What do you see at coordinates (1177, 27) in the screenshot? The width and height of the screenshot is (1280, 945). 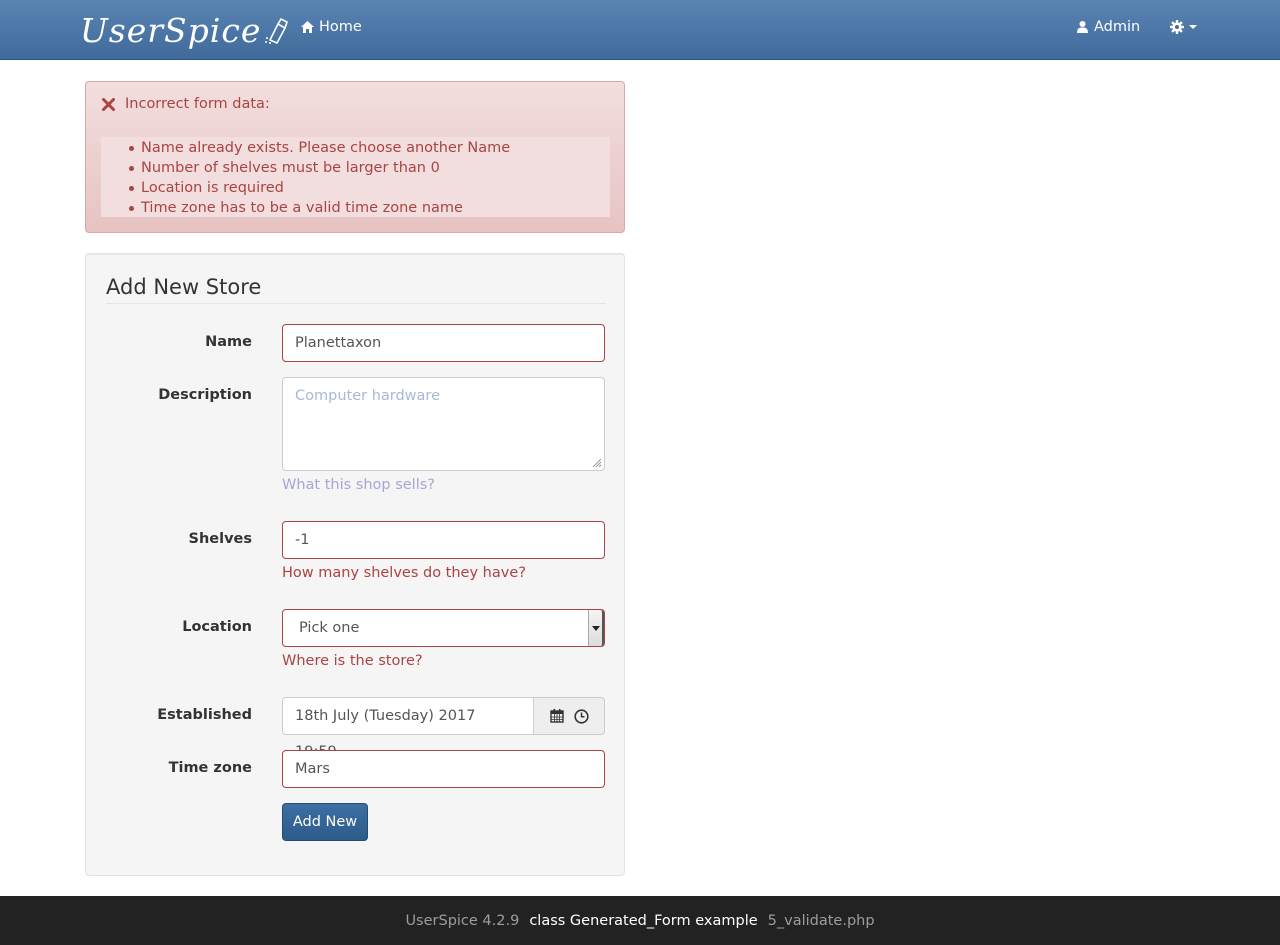 I see `gear-icon` at bounding box center [1177, 27].